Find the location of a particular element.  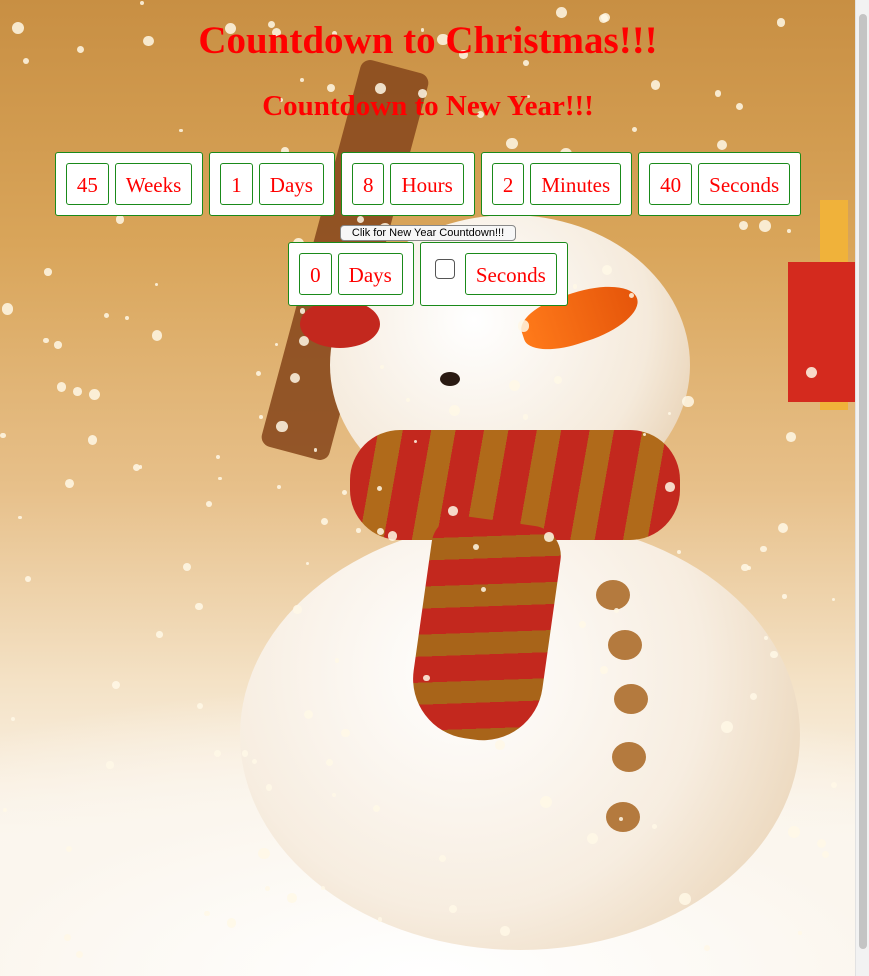

countdown-weeks: 45 Weeks is located at coordinates (129, 184).